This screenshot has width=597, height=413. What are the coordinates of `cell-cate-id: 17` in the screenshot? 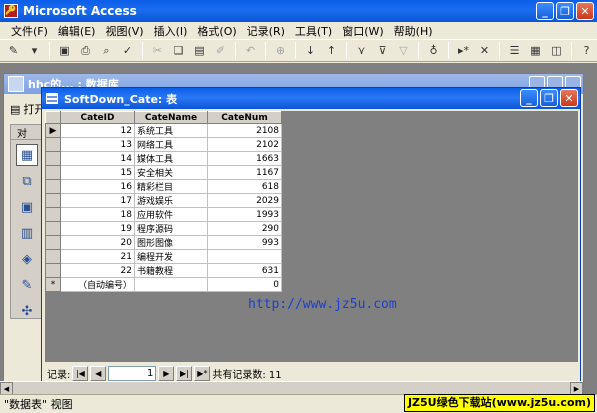 It's located at (97, 200).